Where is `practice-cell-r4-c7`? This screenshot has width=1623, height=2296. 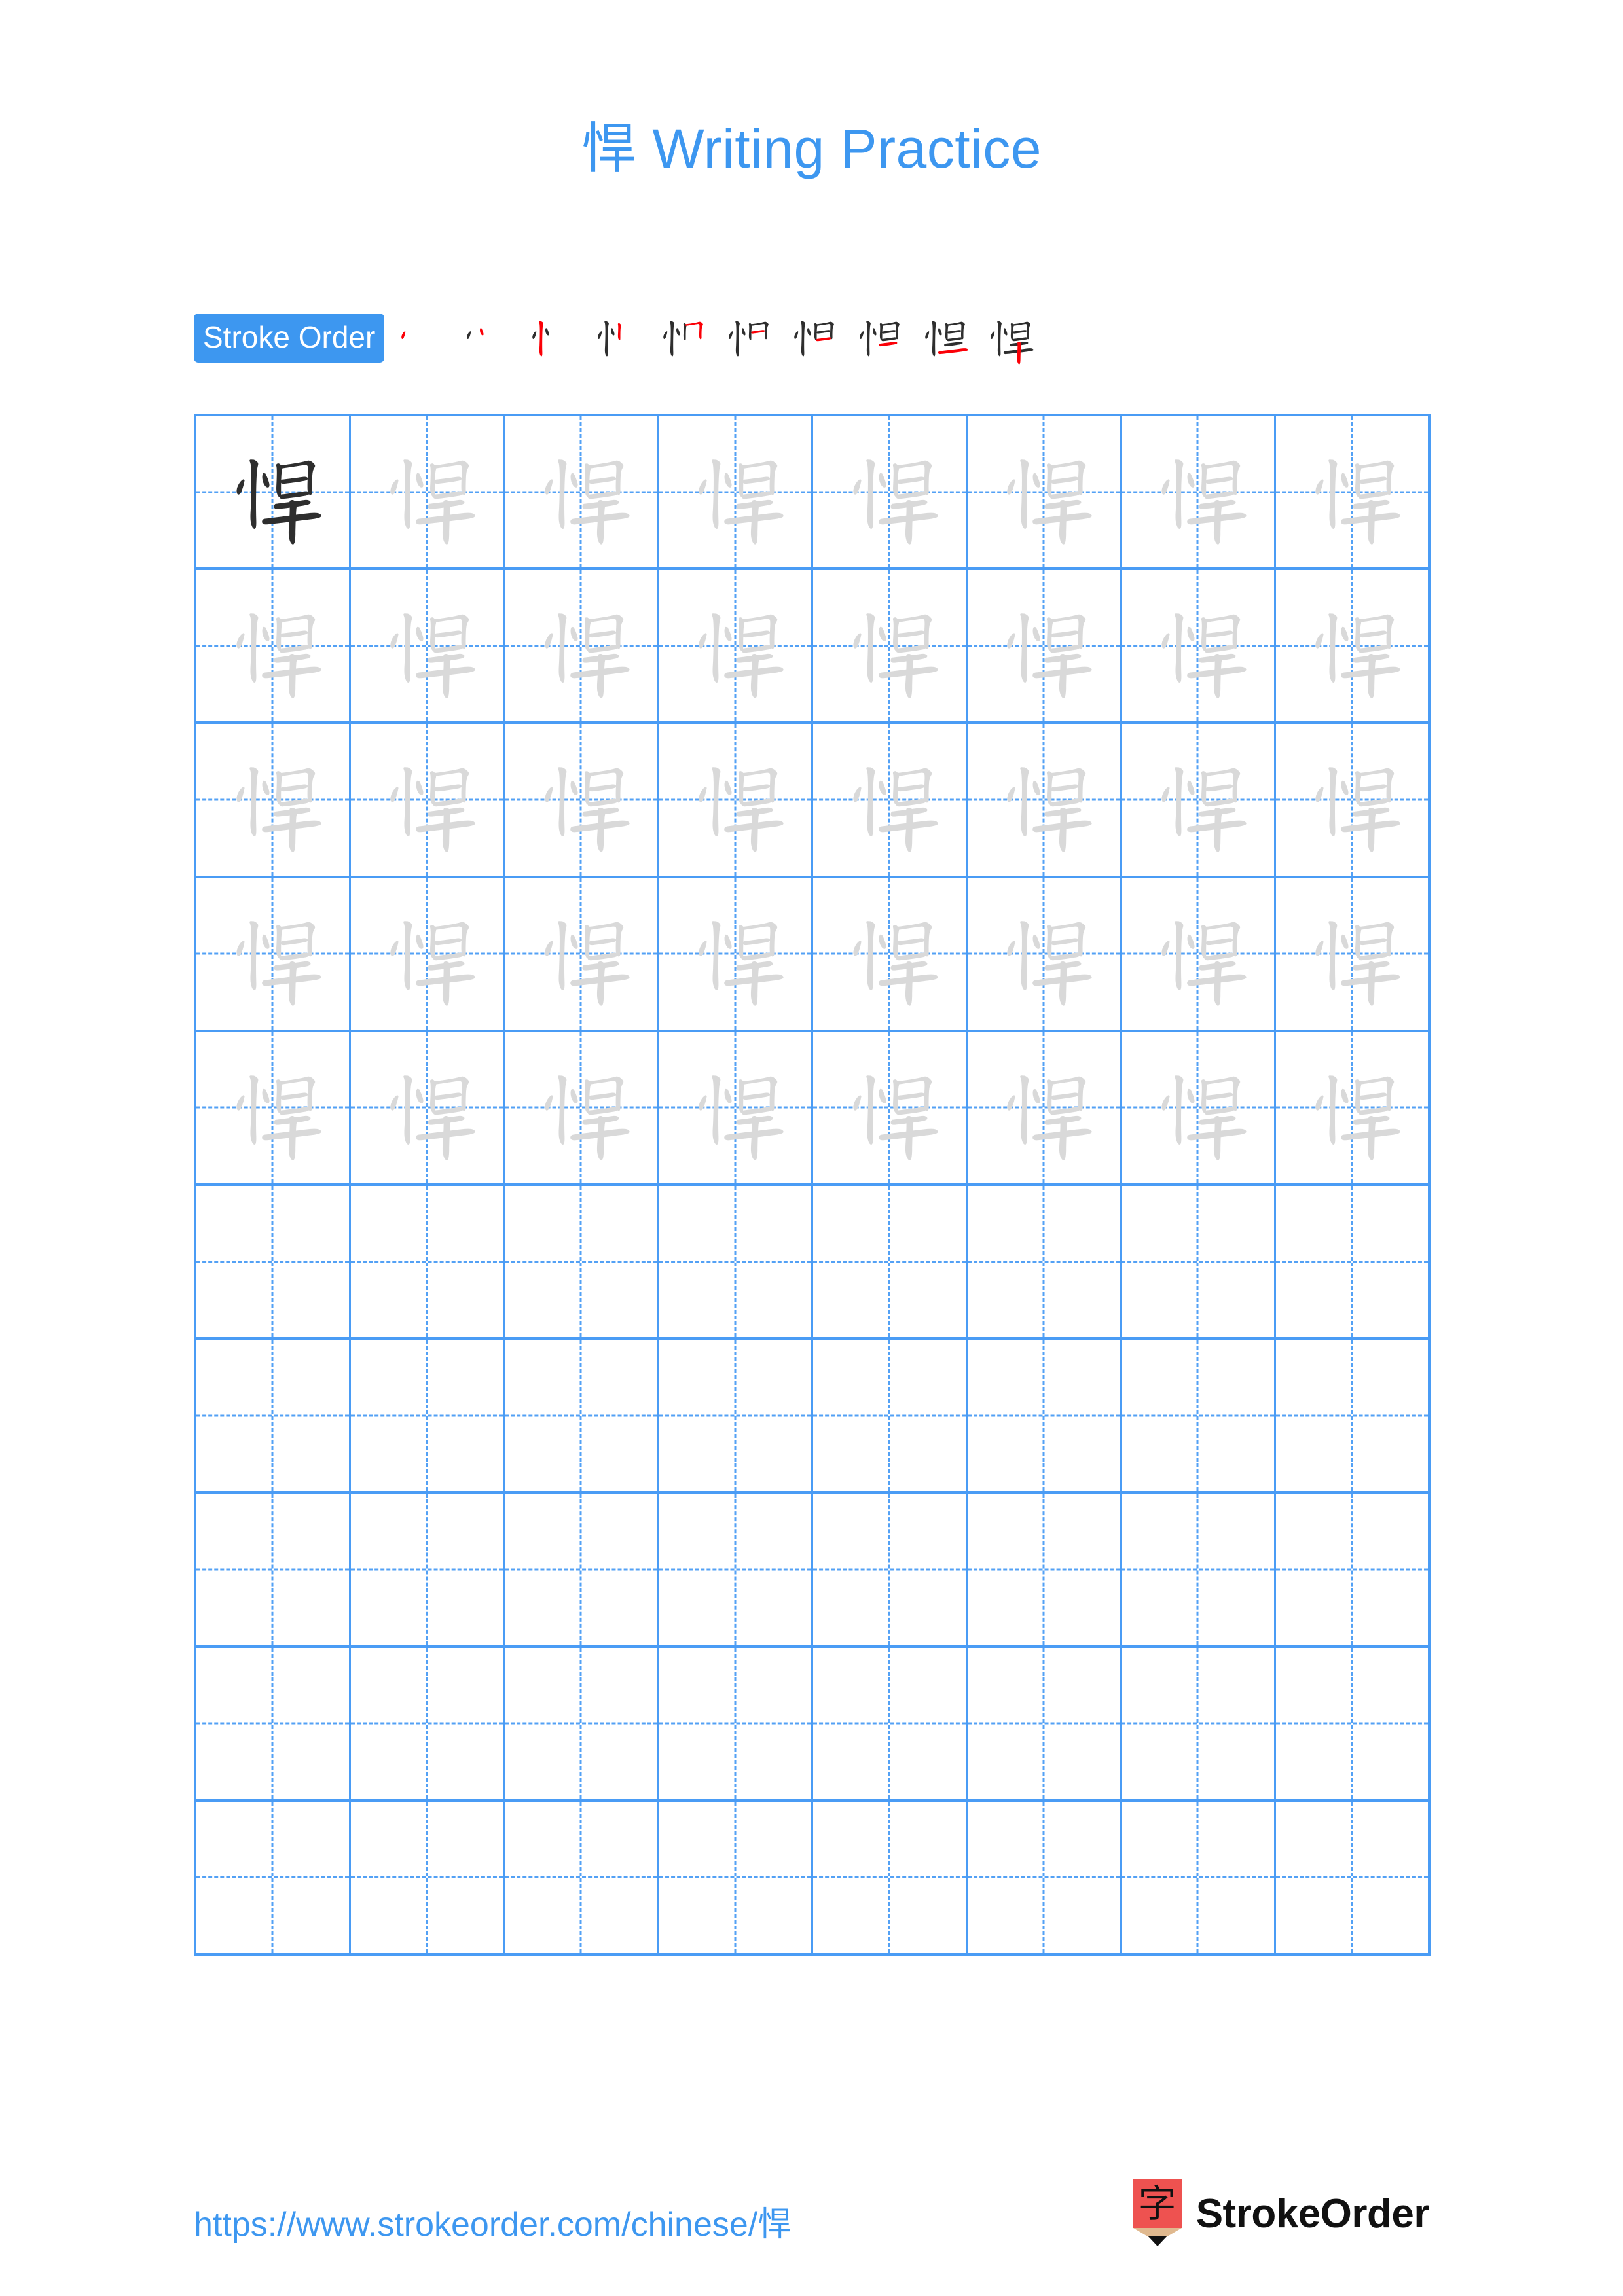
practice-cell-r4-c7 is located at coordinates (1199, 954).